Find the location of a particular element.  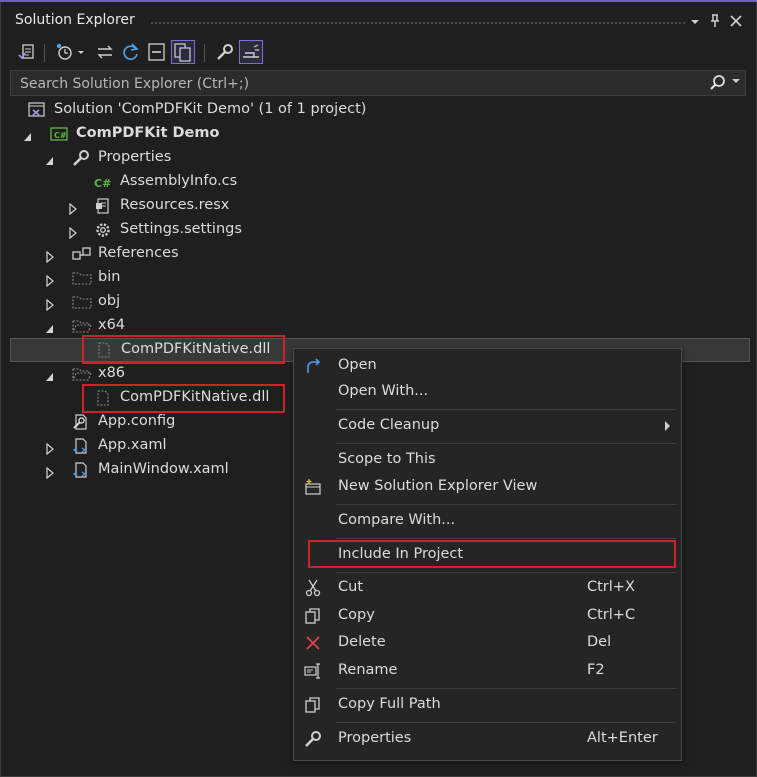

menu-label: Copy is located at coordinates (356, 615).